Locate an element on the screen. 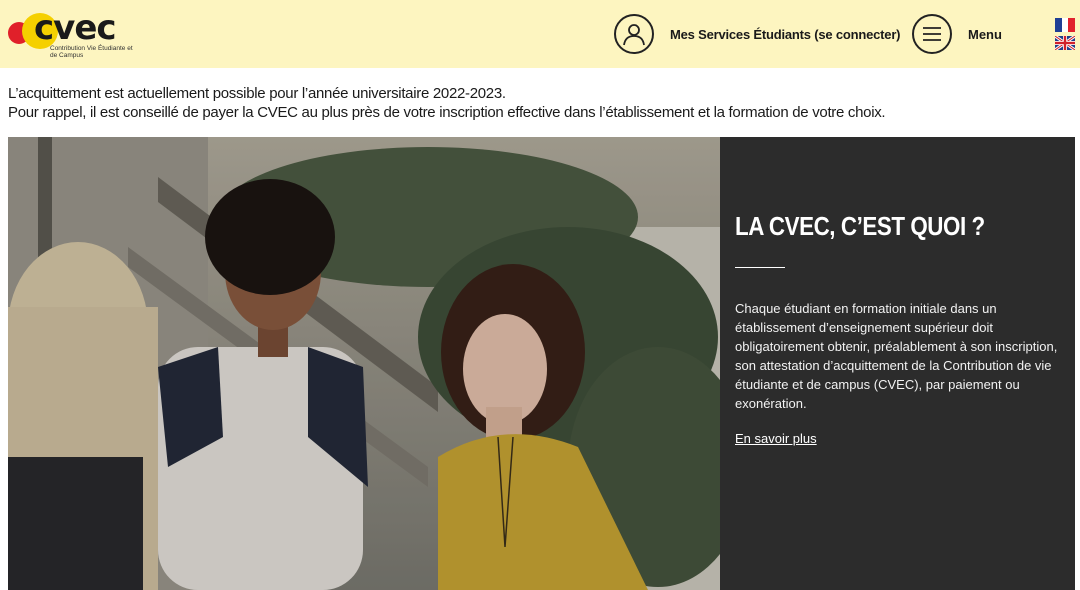 This screenshot has width=1080, height=590. menu-button: Menu is located at coordinates (957, 34).